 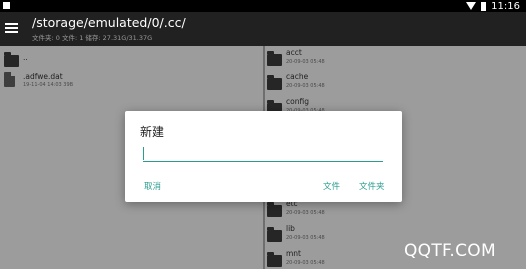 I want to click on file-icon, so click(x=9, y=79).